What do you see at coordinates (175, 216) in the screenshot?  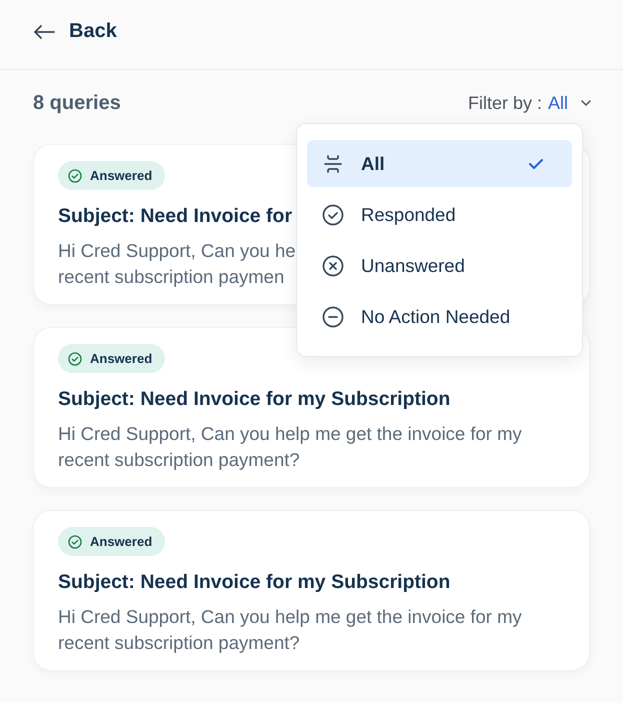 I see `query-subject: Subject: Need Invoice for` at bounding box center [175, 216].